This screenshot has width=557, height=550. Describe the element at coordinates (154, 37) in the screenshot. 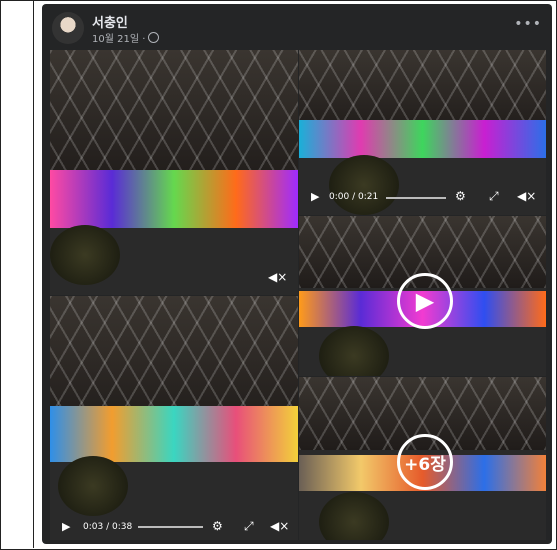

I see `globe-icon` at that location.